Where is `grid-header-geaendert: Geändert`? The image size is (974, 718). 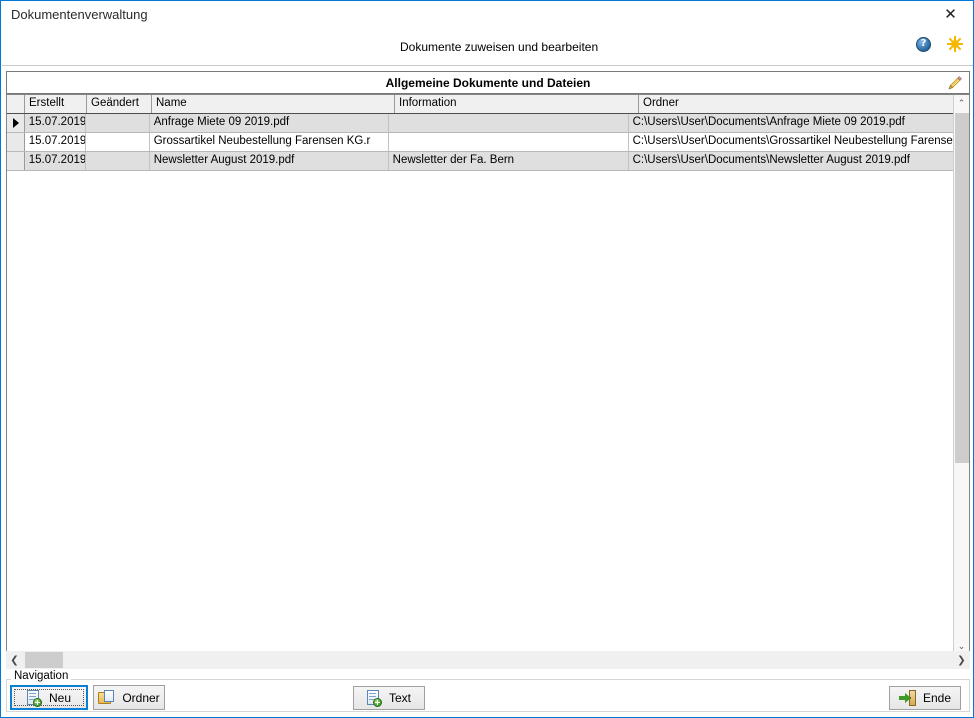 grid-header-geaendert: Geändert is located at coordinates (119, 104).